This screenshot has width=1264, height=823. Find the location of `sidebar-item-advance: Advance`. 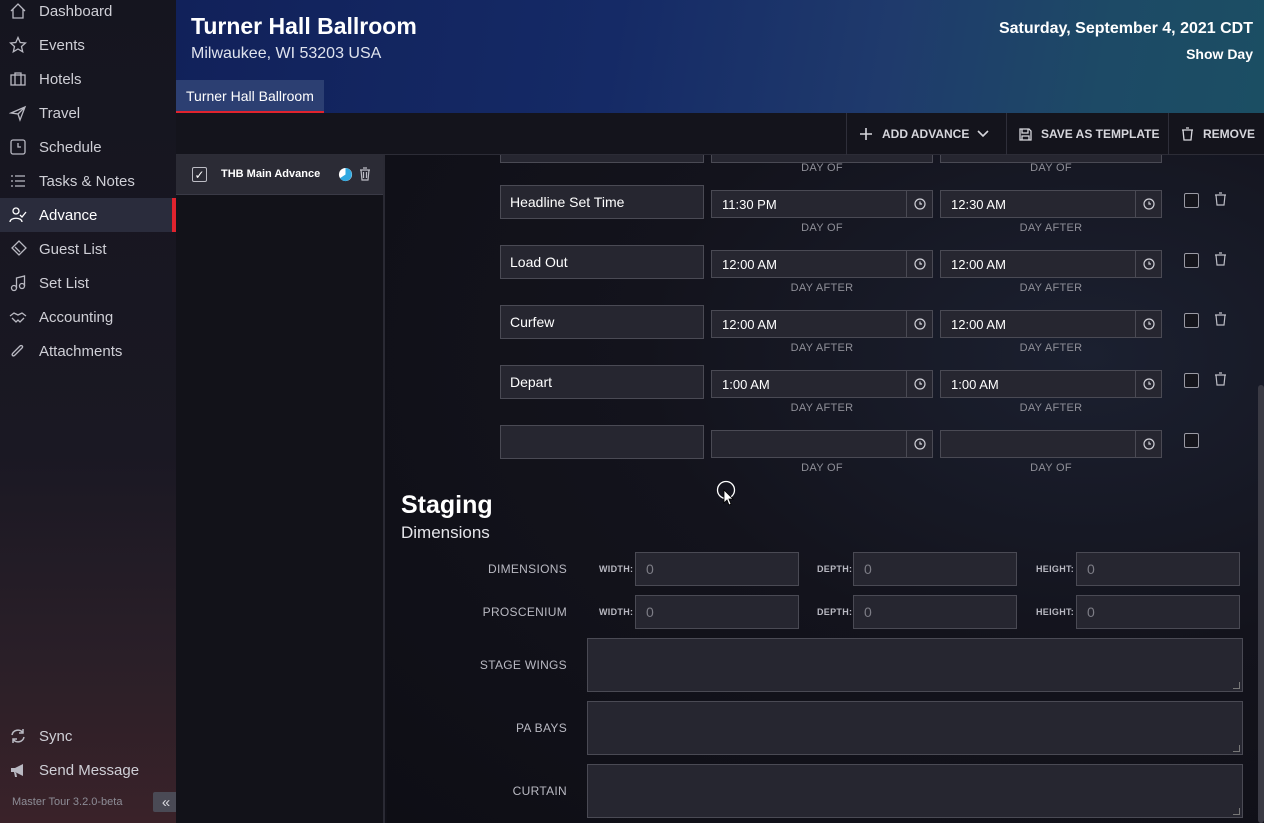

sidebar-item-advance: Advance is located at coordinates (88, 215).